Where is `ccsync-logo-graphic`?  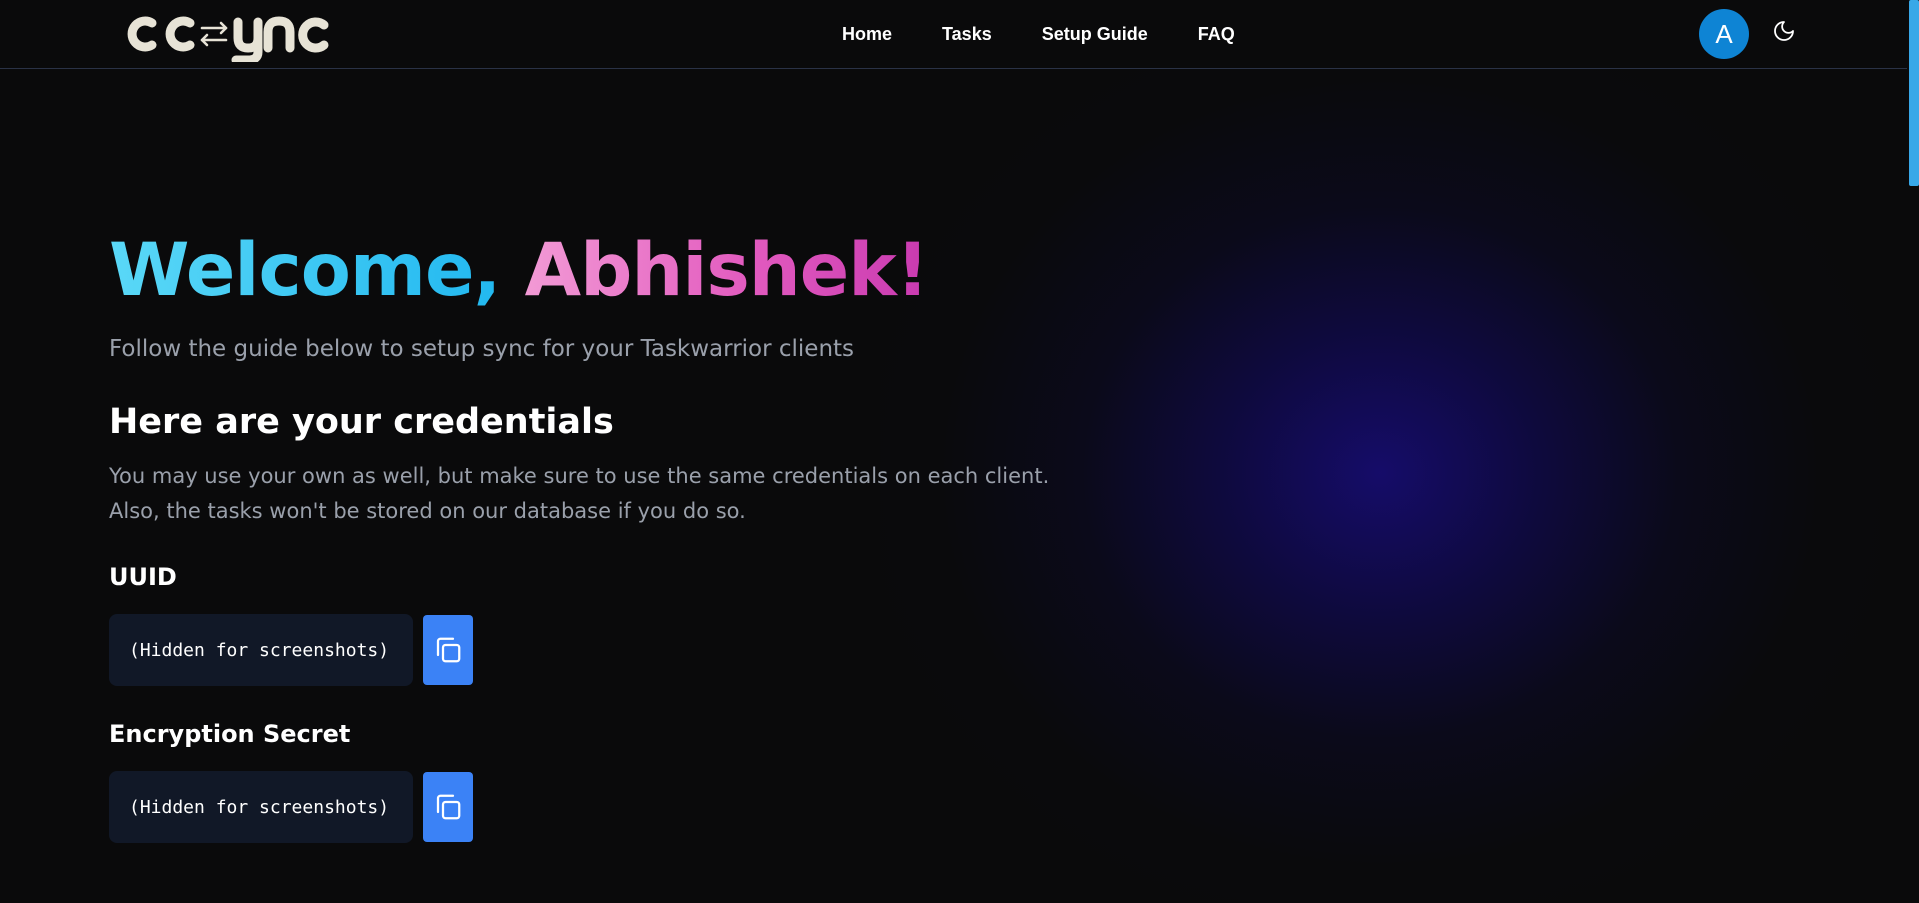
ccsync-logo-graphic is located at coordinates (228, 40).